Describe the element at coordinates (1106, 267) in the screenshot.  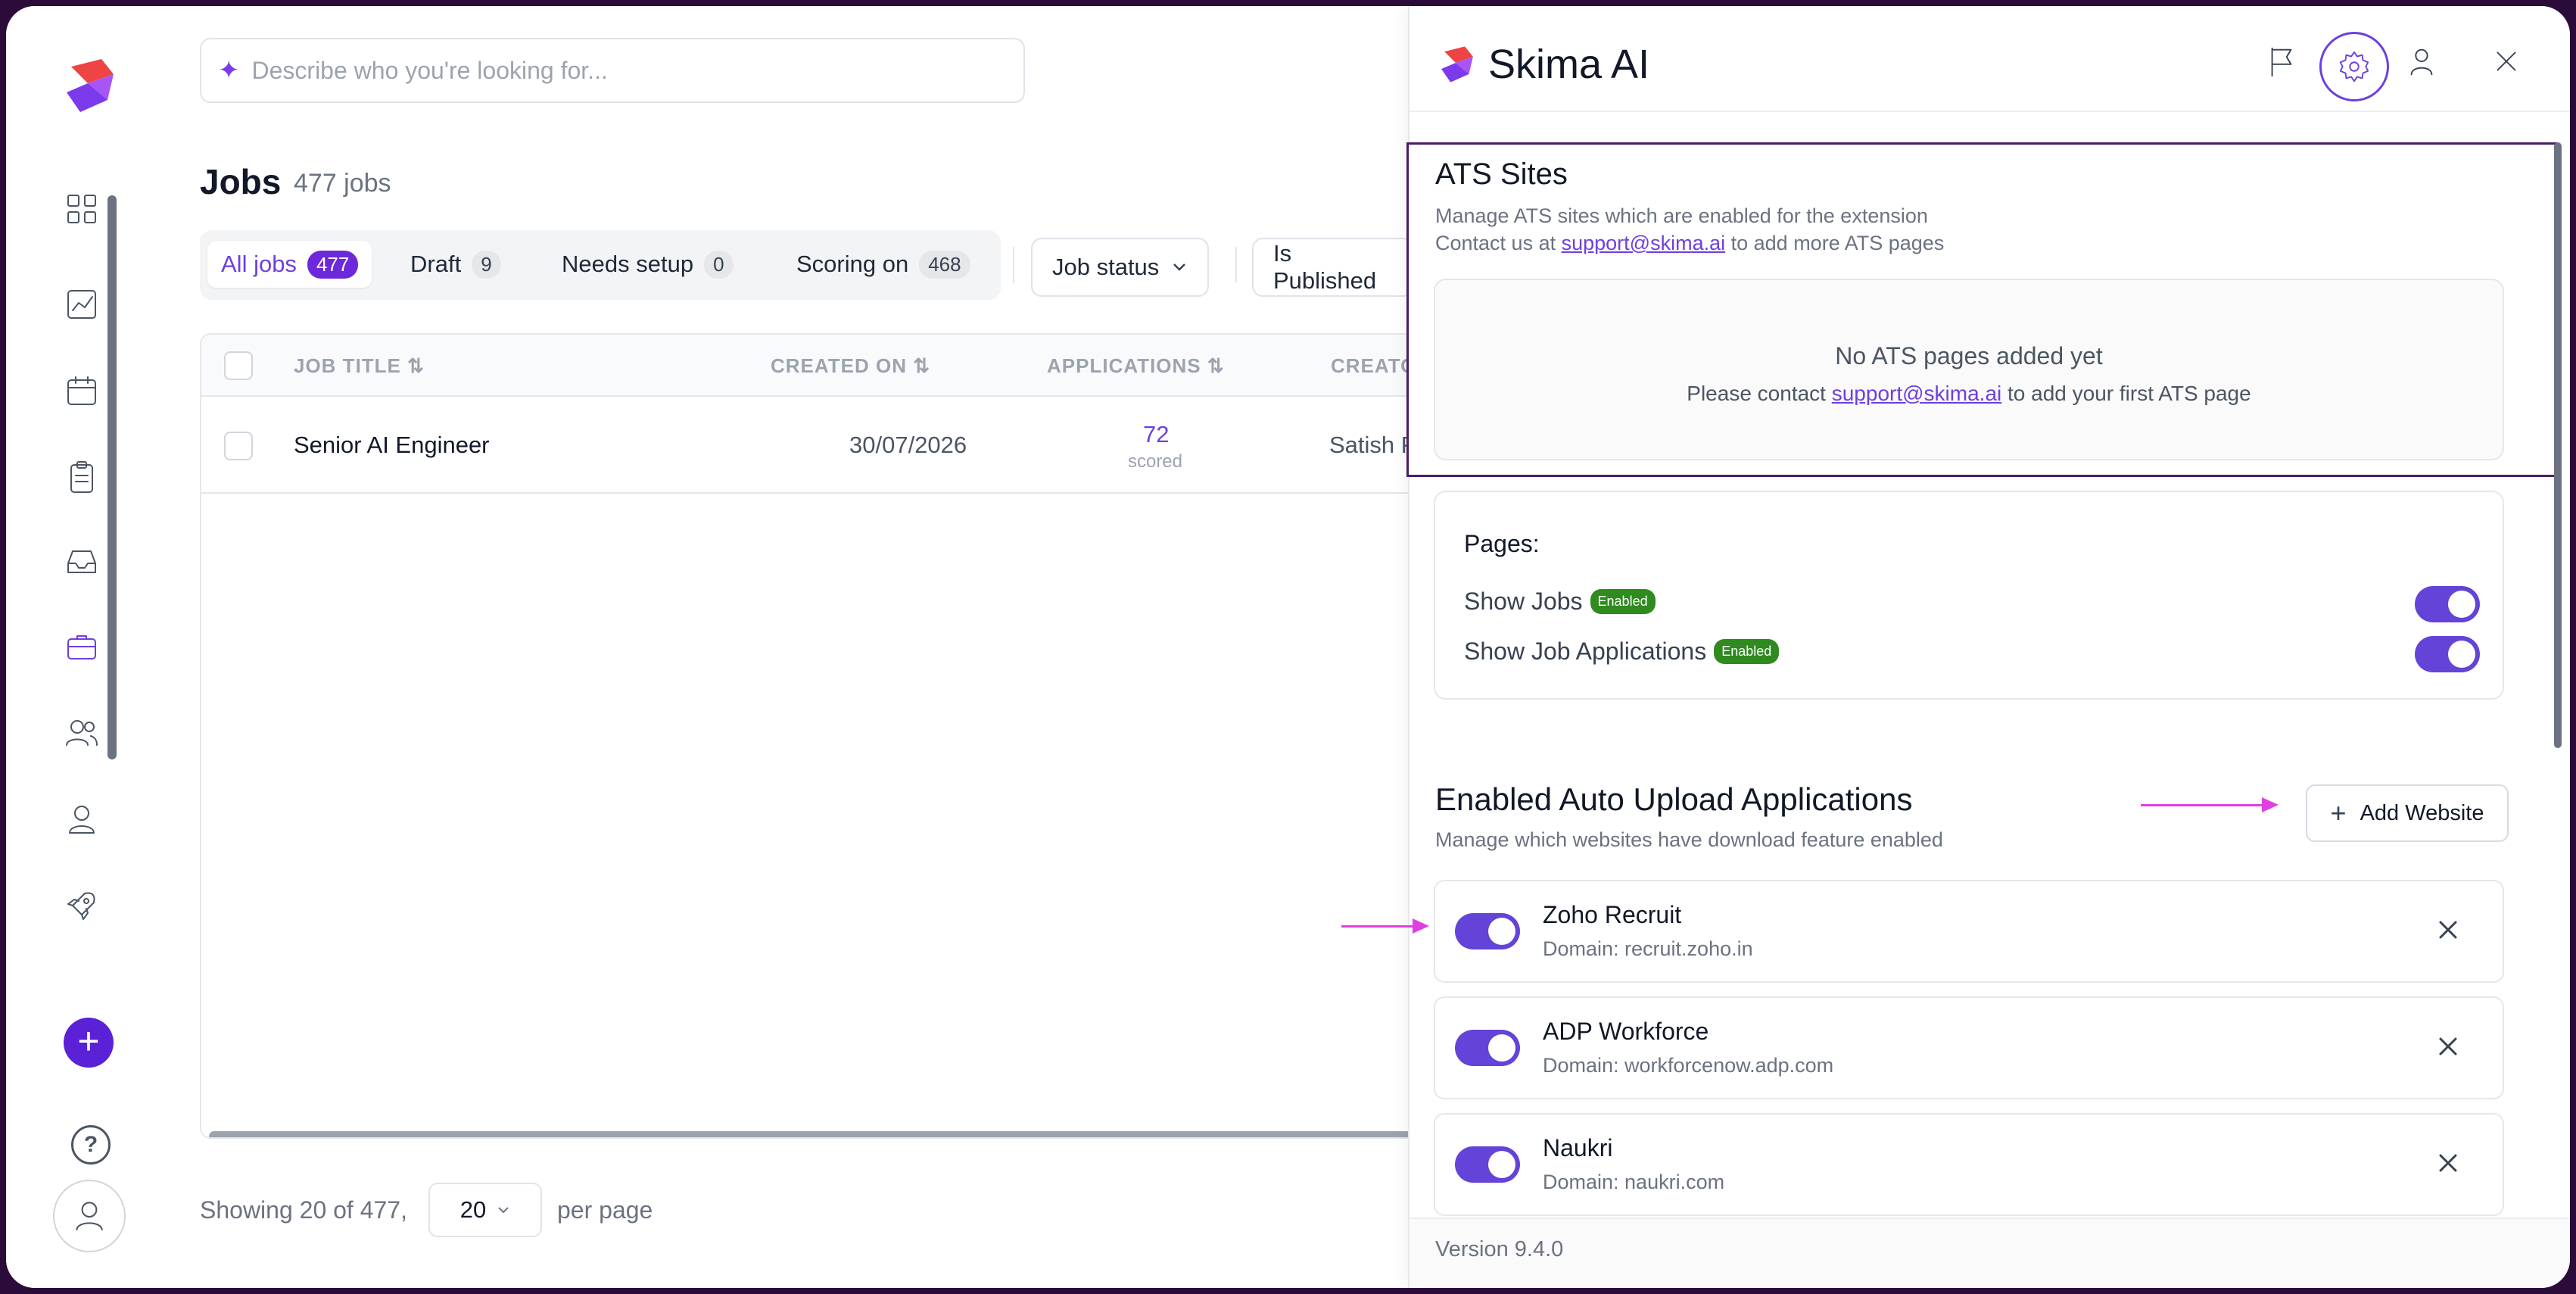
I see `filter-label: Job status` at that location.